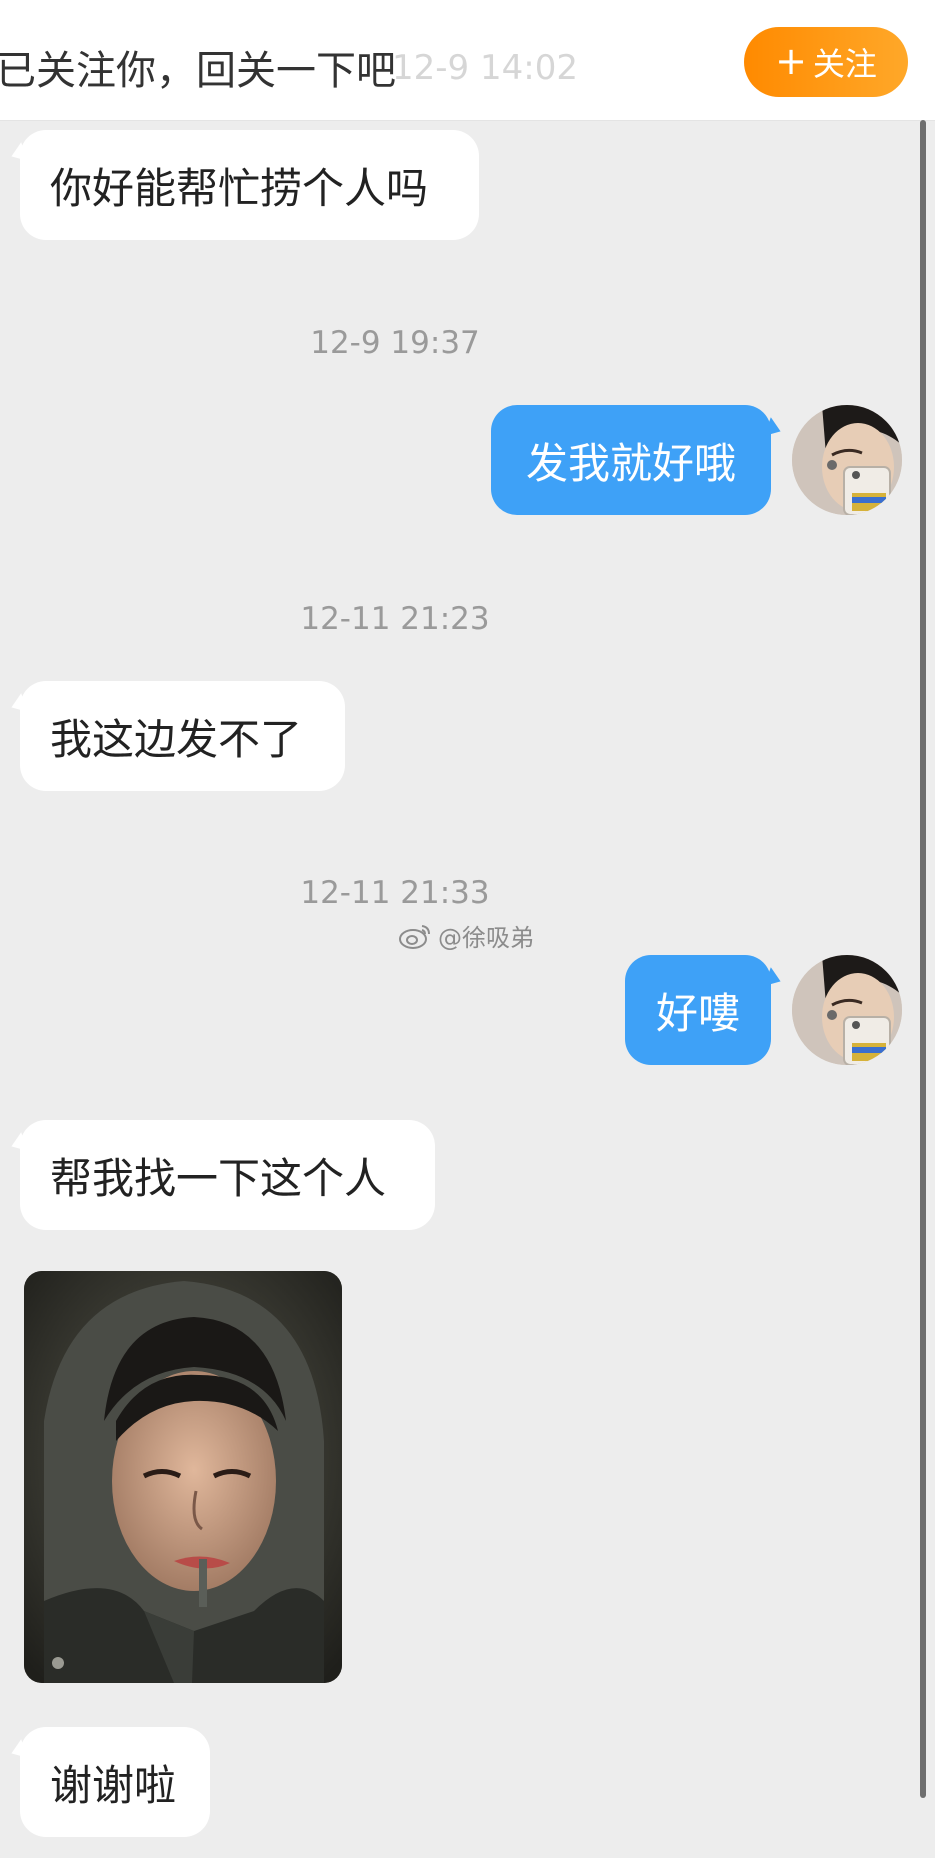 The height and width of the screenshot is (1858, 935). What do you see at coordinates (395, 893) in the screenshot?
I see `message-timestamp: 12-11 21:33` at bounding box center [395, 893].